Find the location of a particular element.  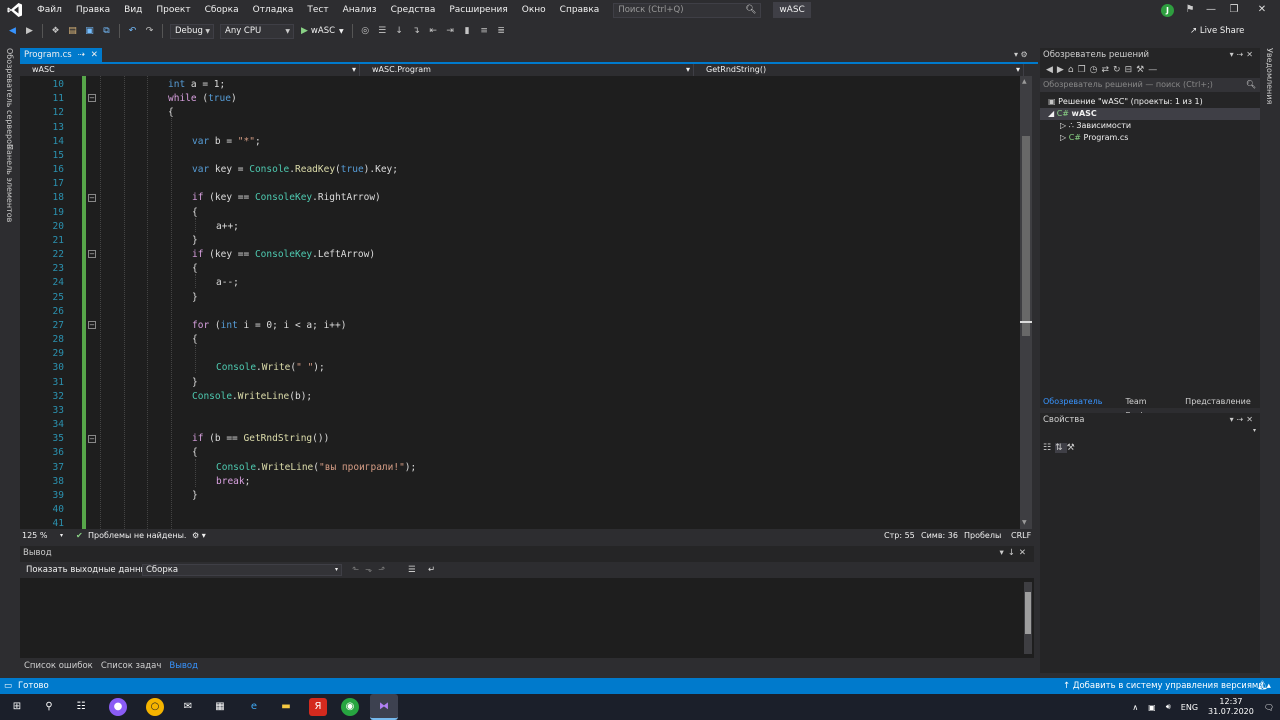

history-icon: ◷ is located at coordinates (1096, 70).